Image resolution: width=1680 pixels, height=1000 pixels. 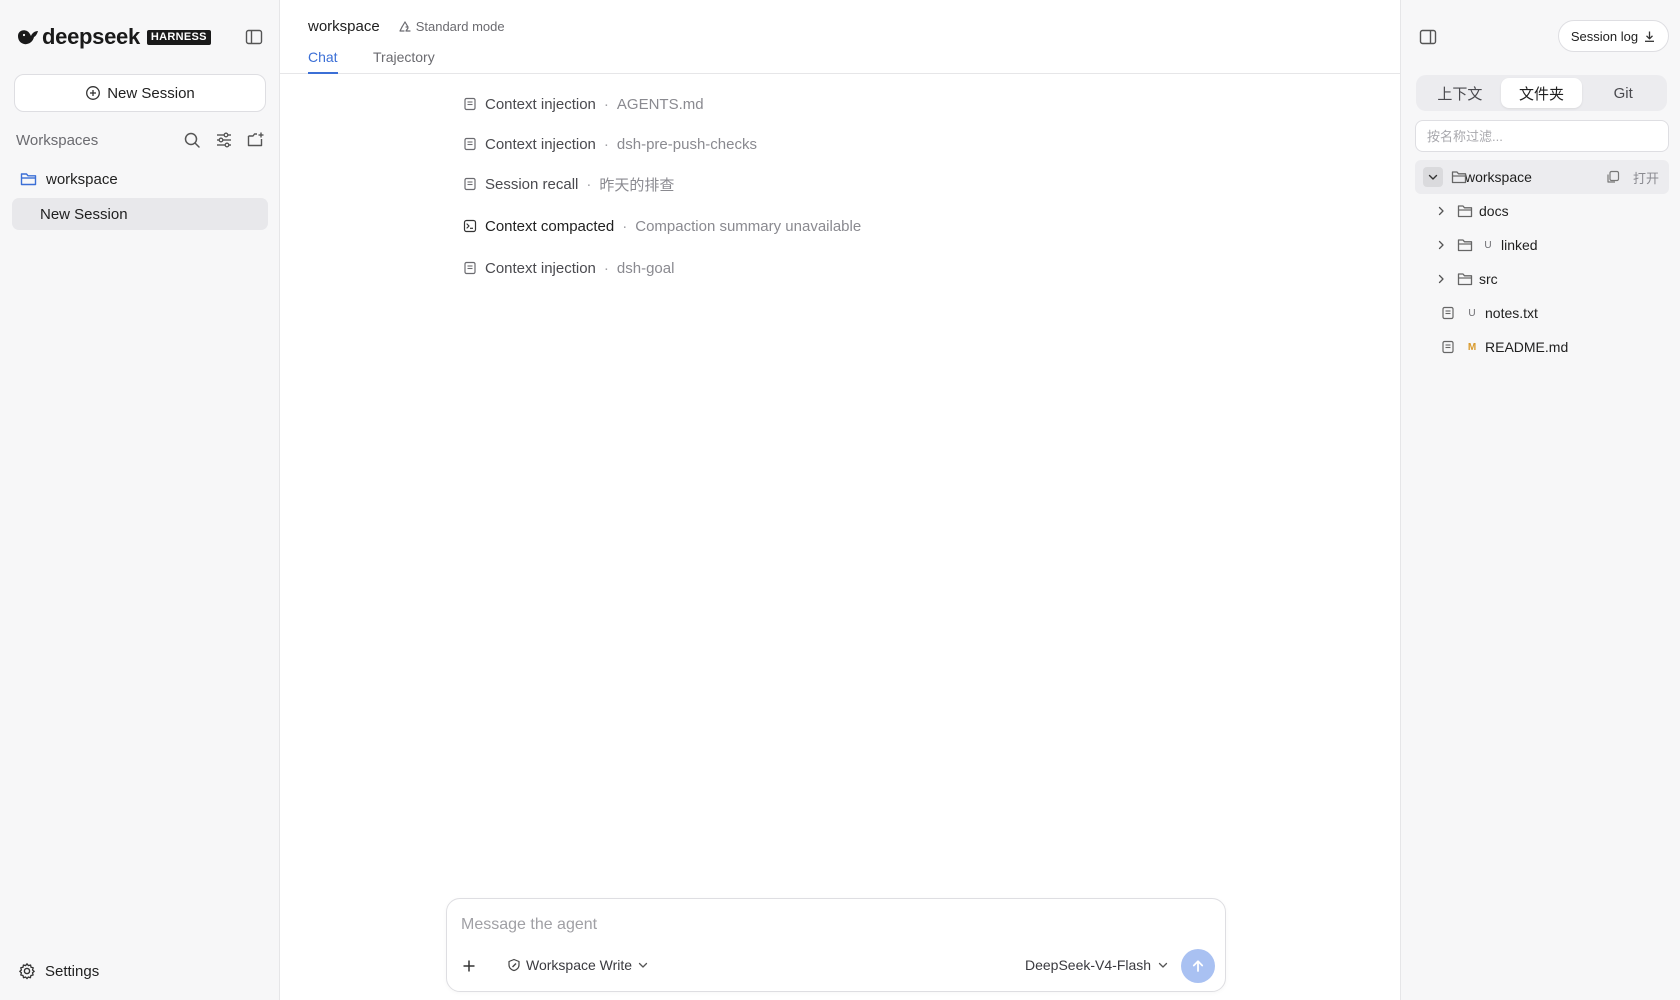 What do you see at coordinates (836, 945) in the screenshot?
I see `message-composer: Workspace Write DeepSeek-V4-Flash` at bounding box center [836, 945].